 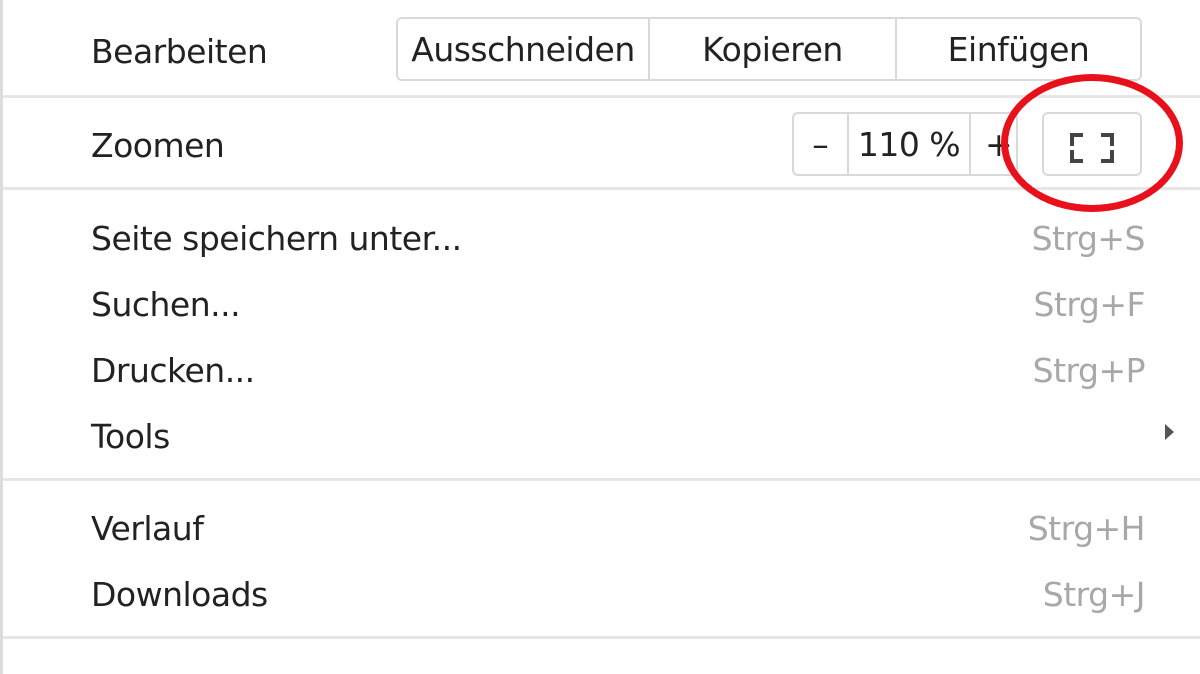 What do you see at coordinates (179, 51) in the screenshot?
I see `edit-label: Bearbeiten` at bounding box center [179, 51].